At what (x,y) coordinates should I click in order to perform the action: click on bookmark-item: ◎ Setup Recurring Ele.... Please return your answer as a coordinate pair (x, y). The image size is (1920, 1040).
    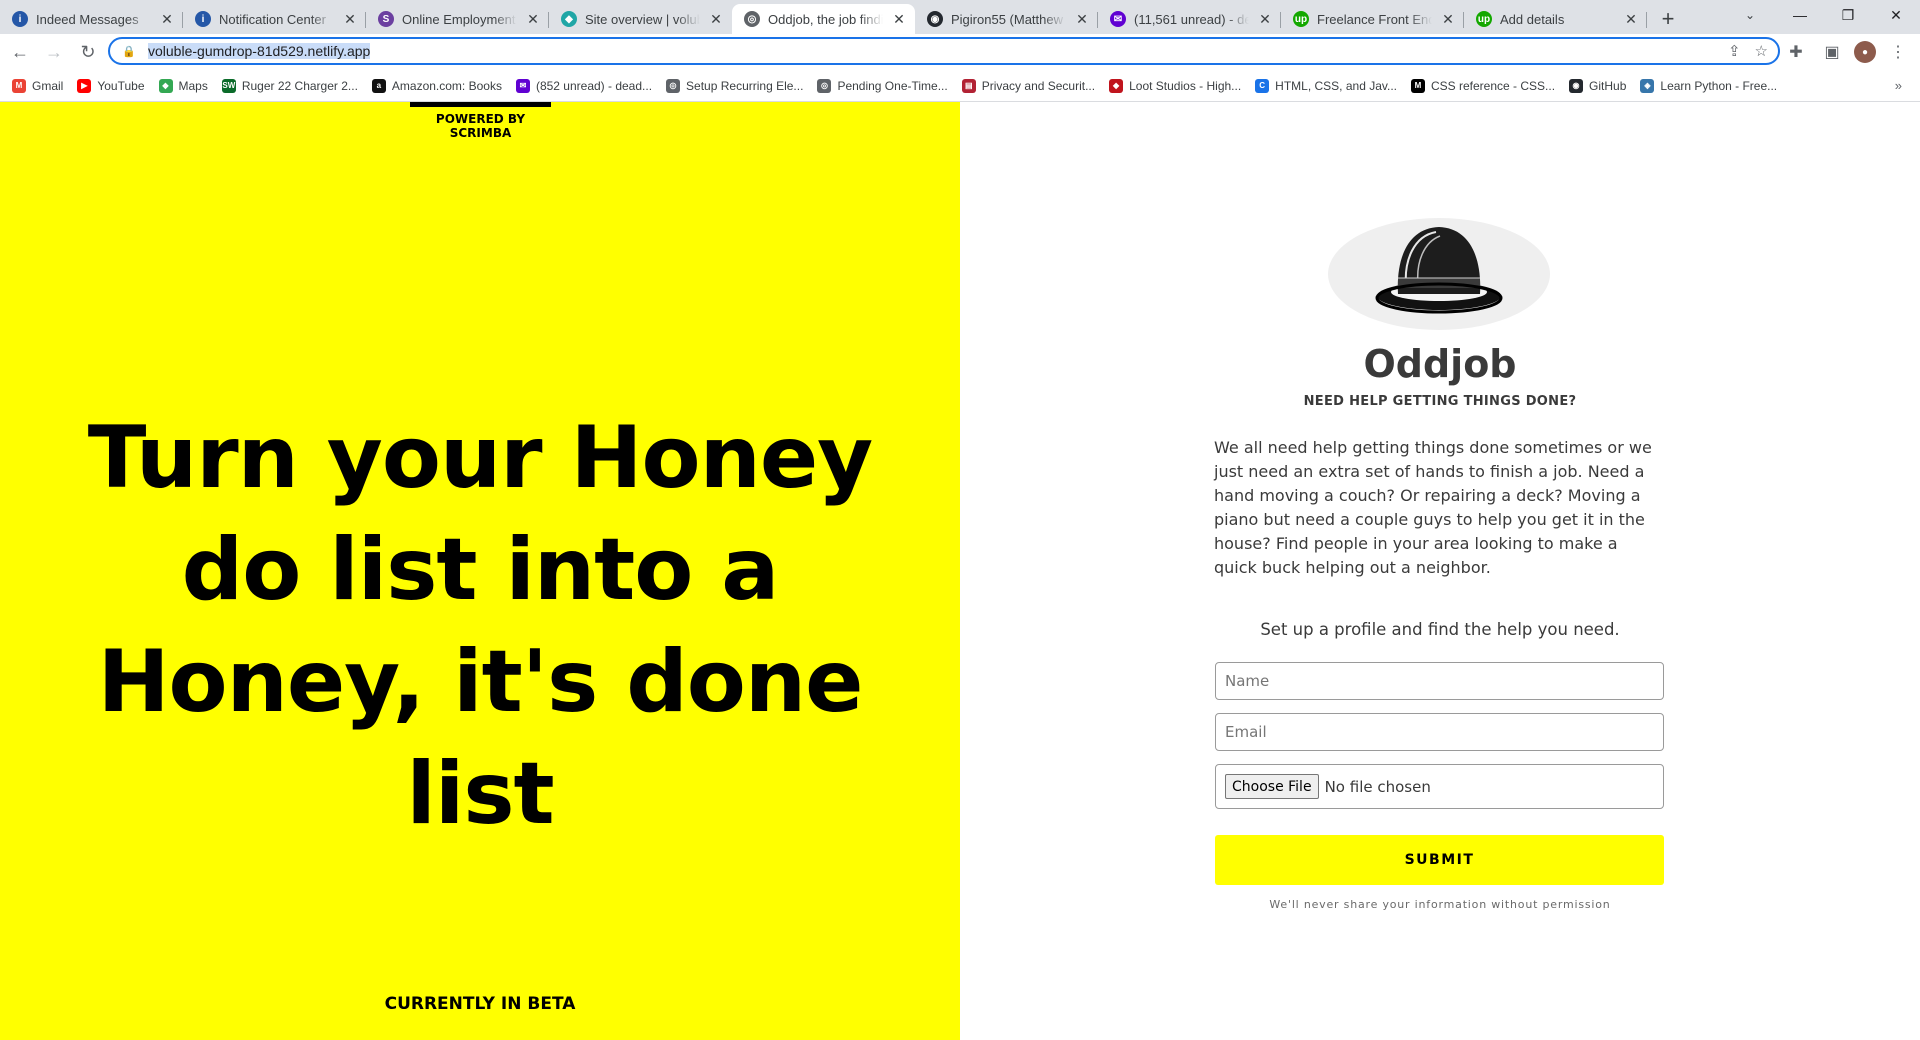
    Looking at the image, I should click on (735, 85).